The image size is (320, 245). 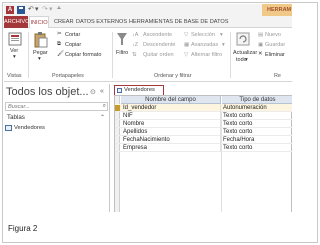 I want to click on paste-icon, so click(x=41, y=40).